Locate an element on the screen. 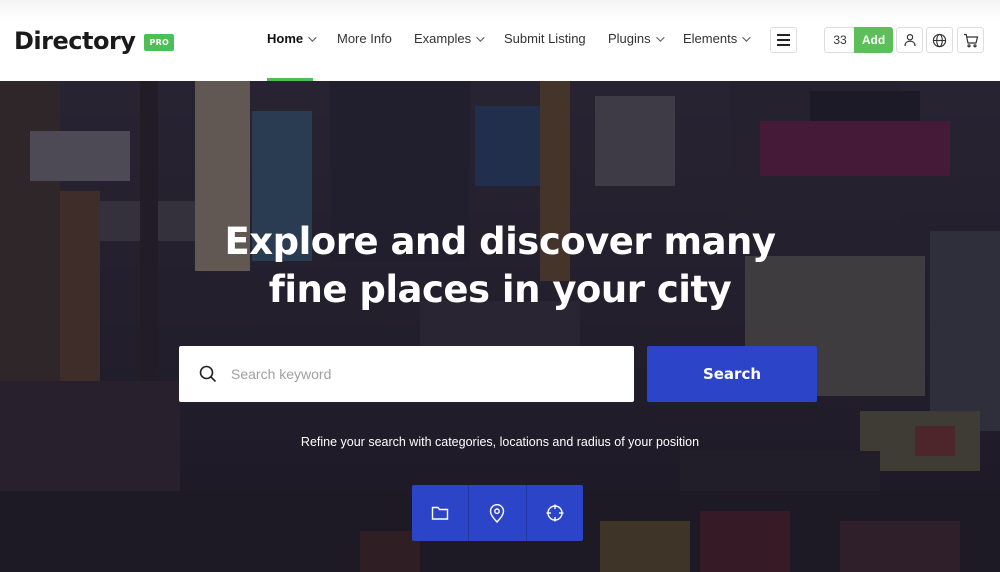 The width and height of the screenshot is (1000, 572). menu-button is located at coordinates (783, 40).